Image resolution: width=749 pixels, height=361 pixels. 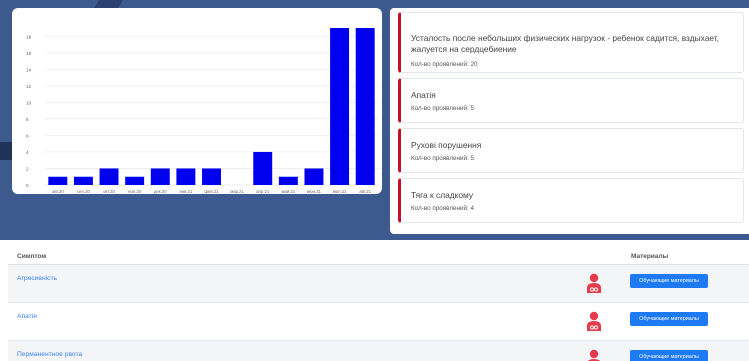 I want to click on y-tick-label: 16, so click(x=29, y=53).